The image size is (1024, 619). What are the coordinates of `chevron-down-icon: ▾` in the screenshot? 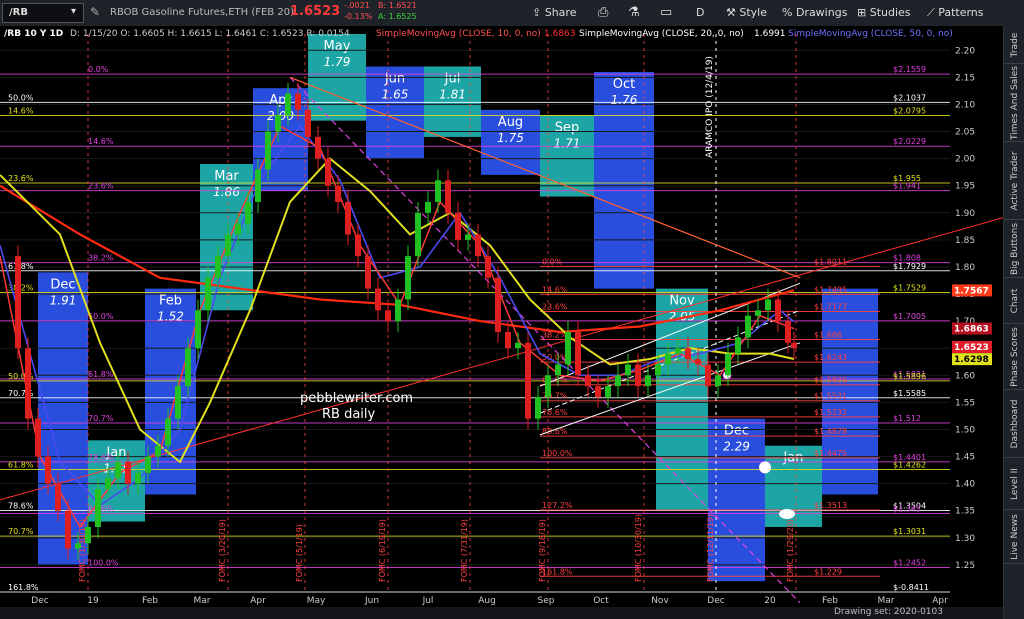 It's located at (74, 11).